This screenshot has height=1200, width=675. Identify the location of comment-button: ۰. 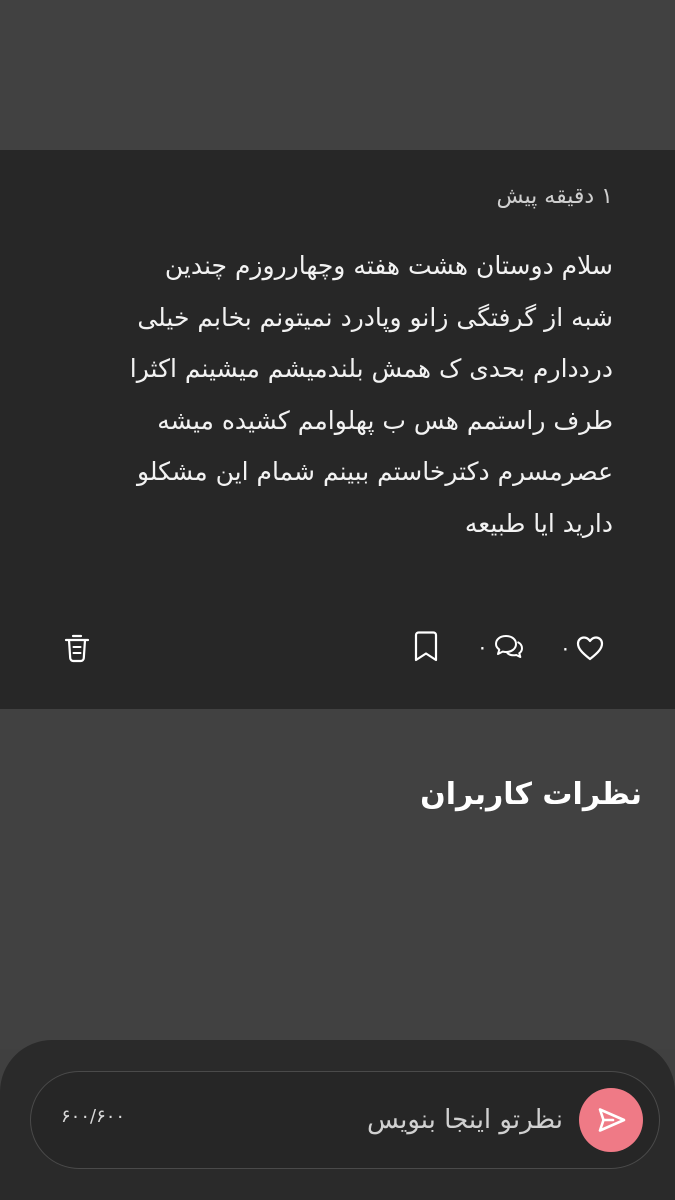
(500, 647).